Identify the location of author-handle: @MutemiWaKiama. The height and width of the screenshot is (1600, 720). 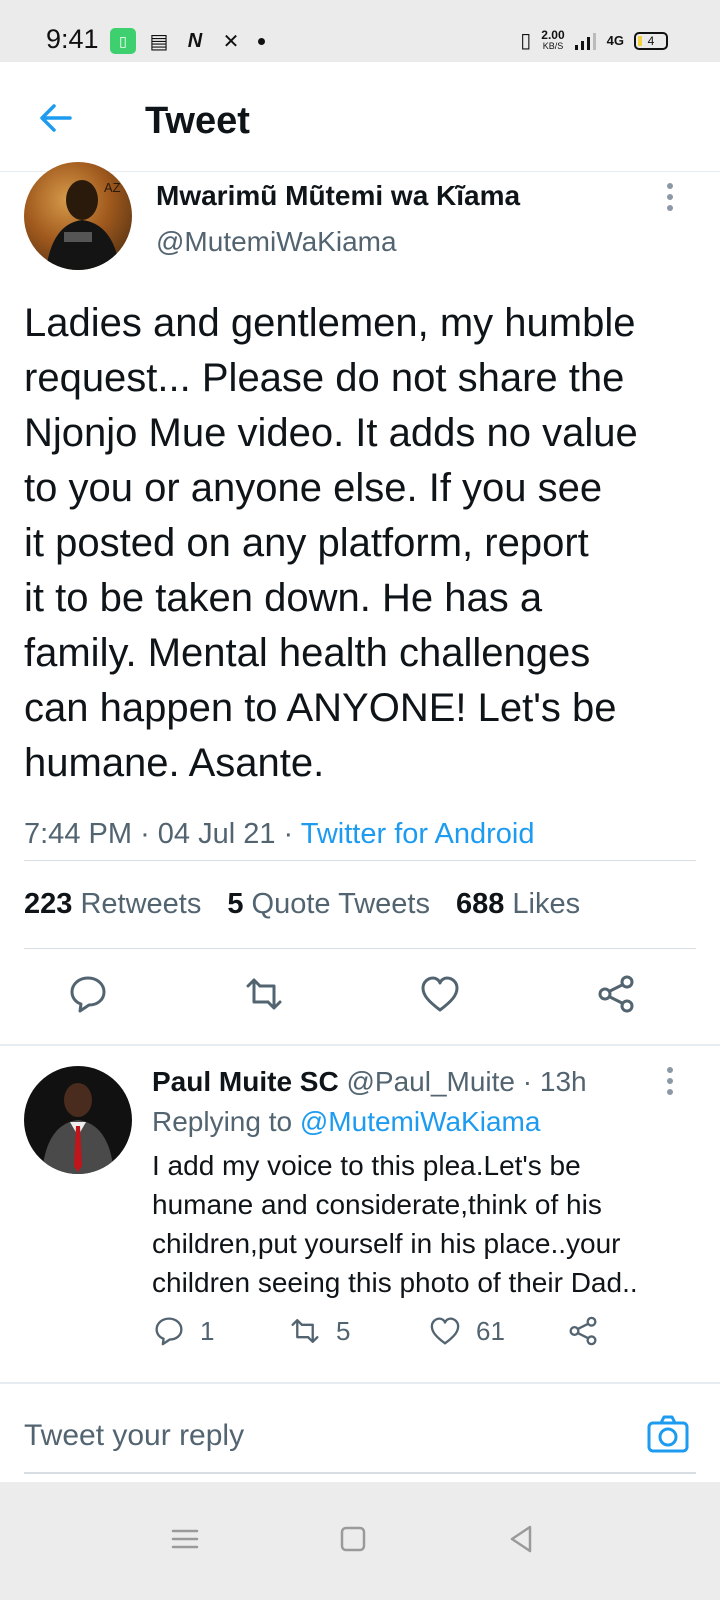
(276, 242).